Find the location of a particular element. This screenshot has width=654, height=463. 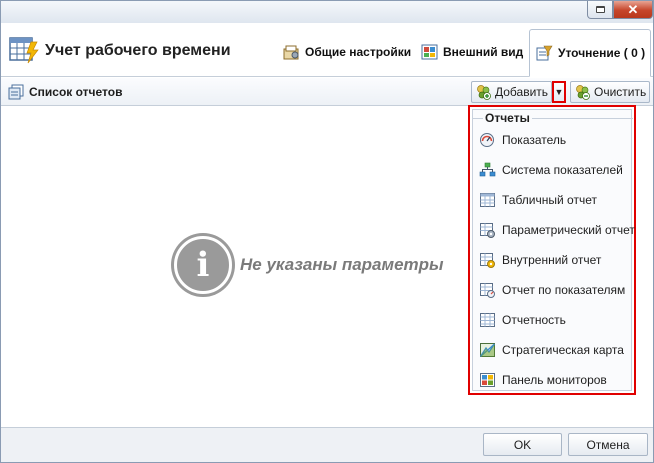

toolbar: Список отчетов Добавить ▼ Очистить is located at coordinates (327, 92).